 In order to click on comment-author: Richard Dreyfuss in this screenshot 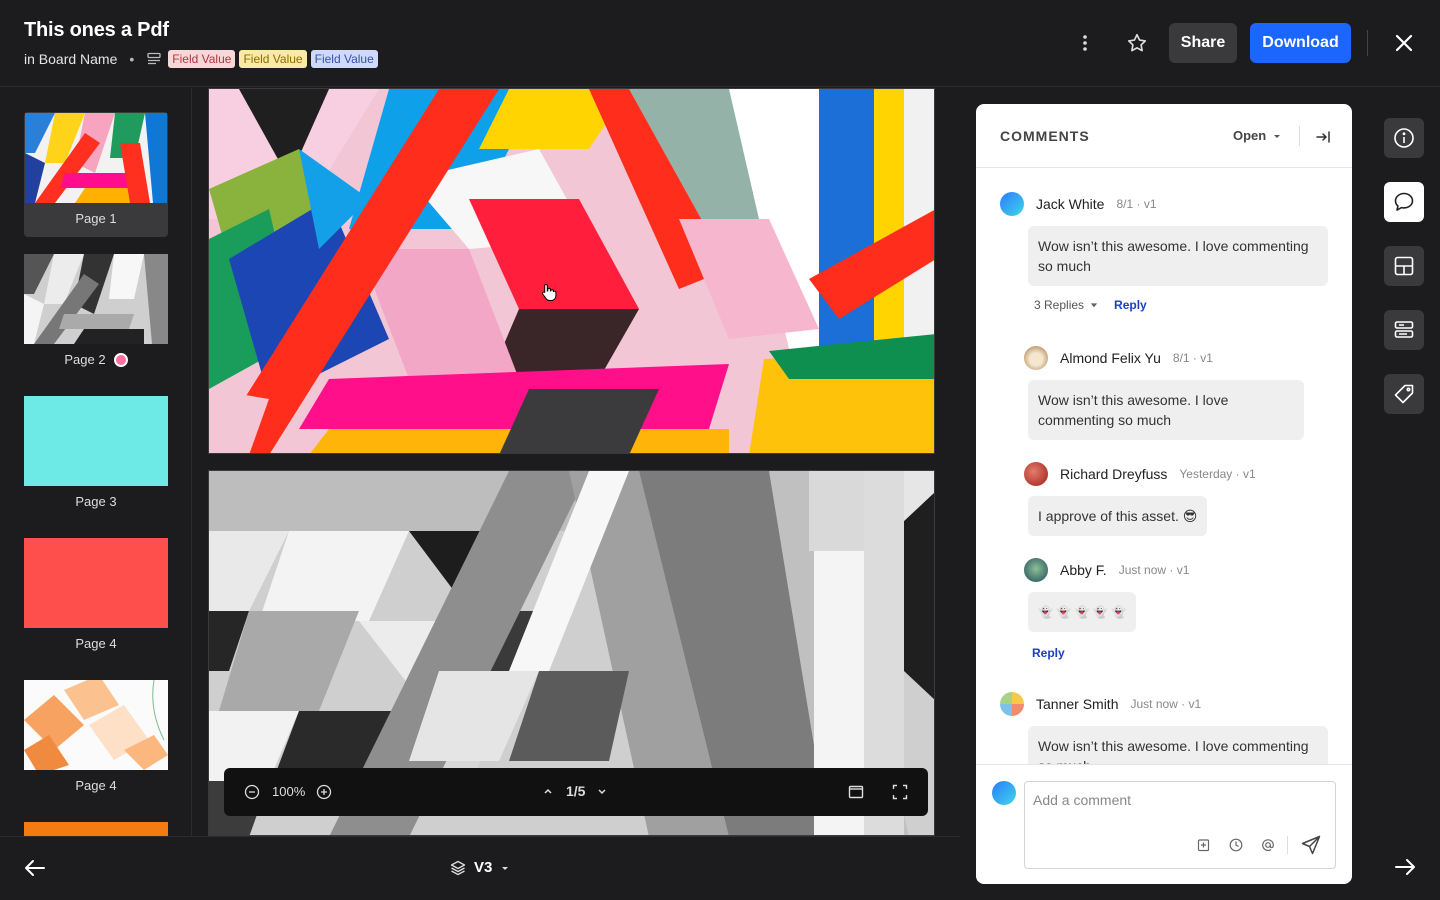, I will do `click(1114, 474)`.